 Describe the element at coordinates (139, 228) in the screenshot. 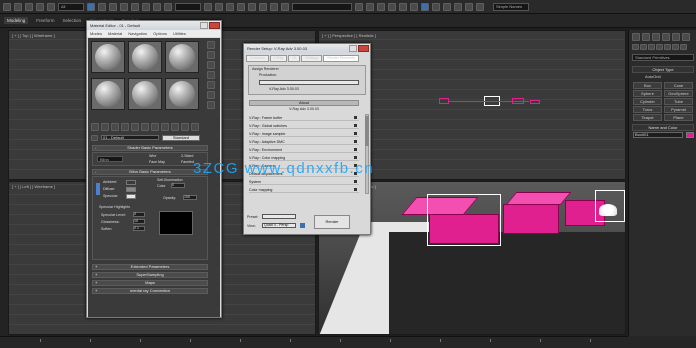

I see `soften-spinner: 0.1` at that location.